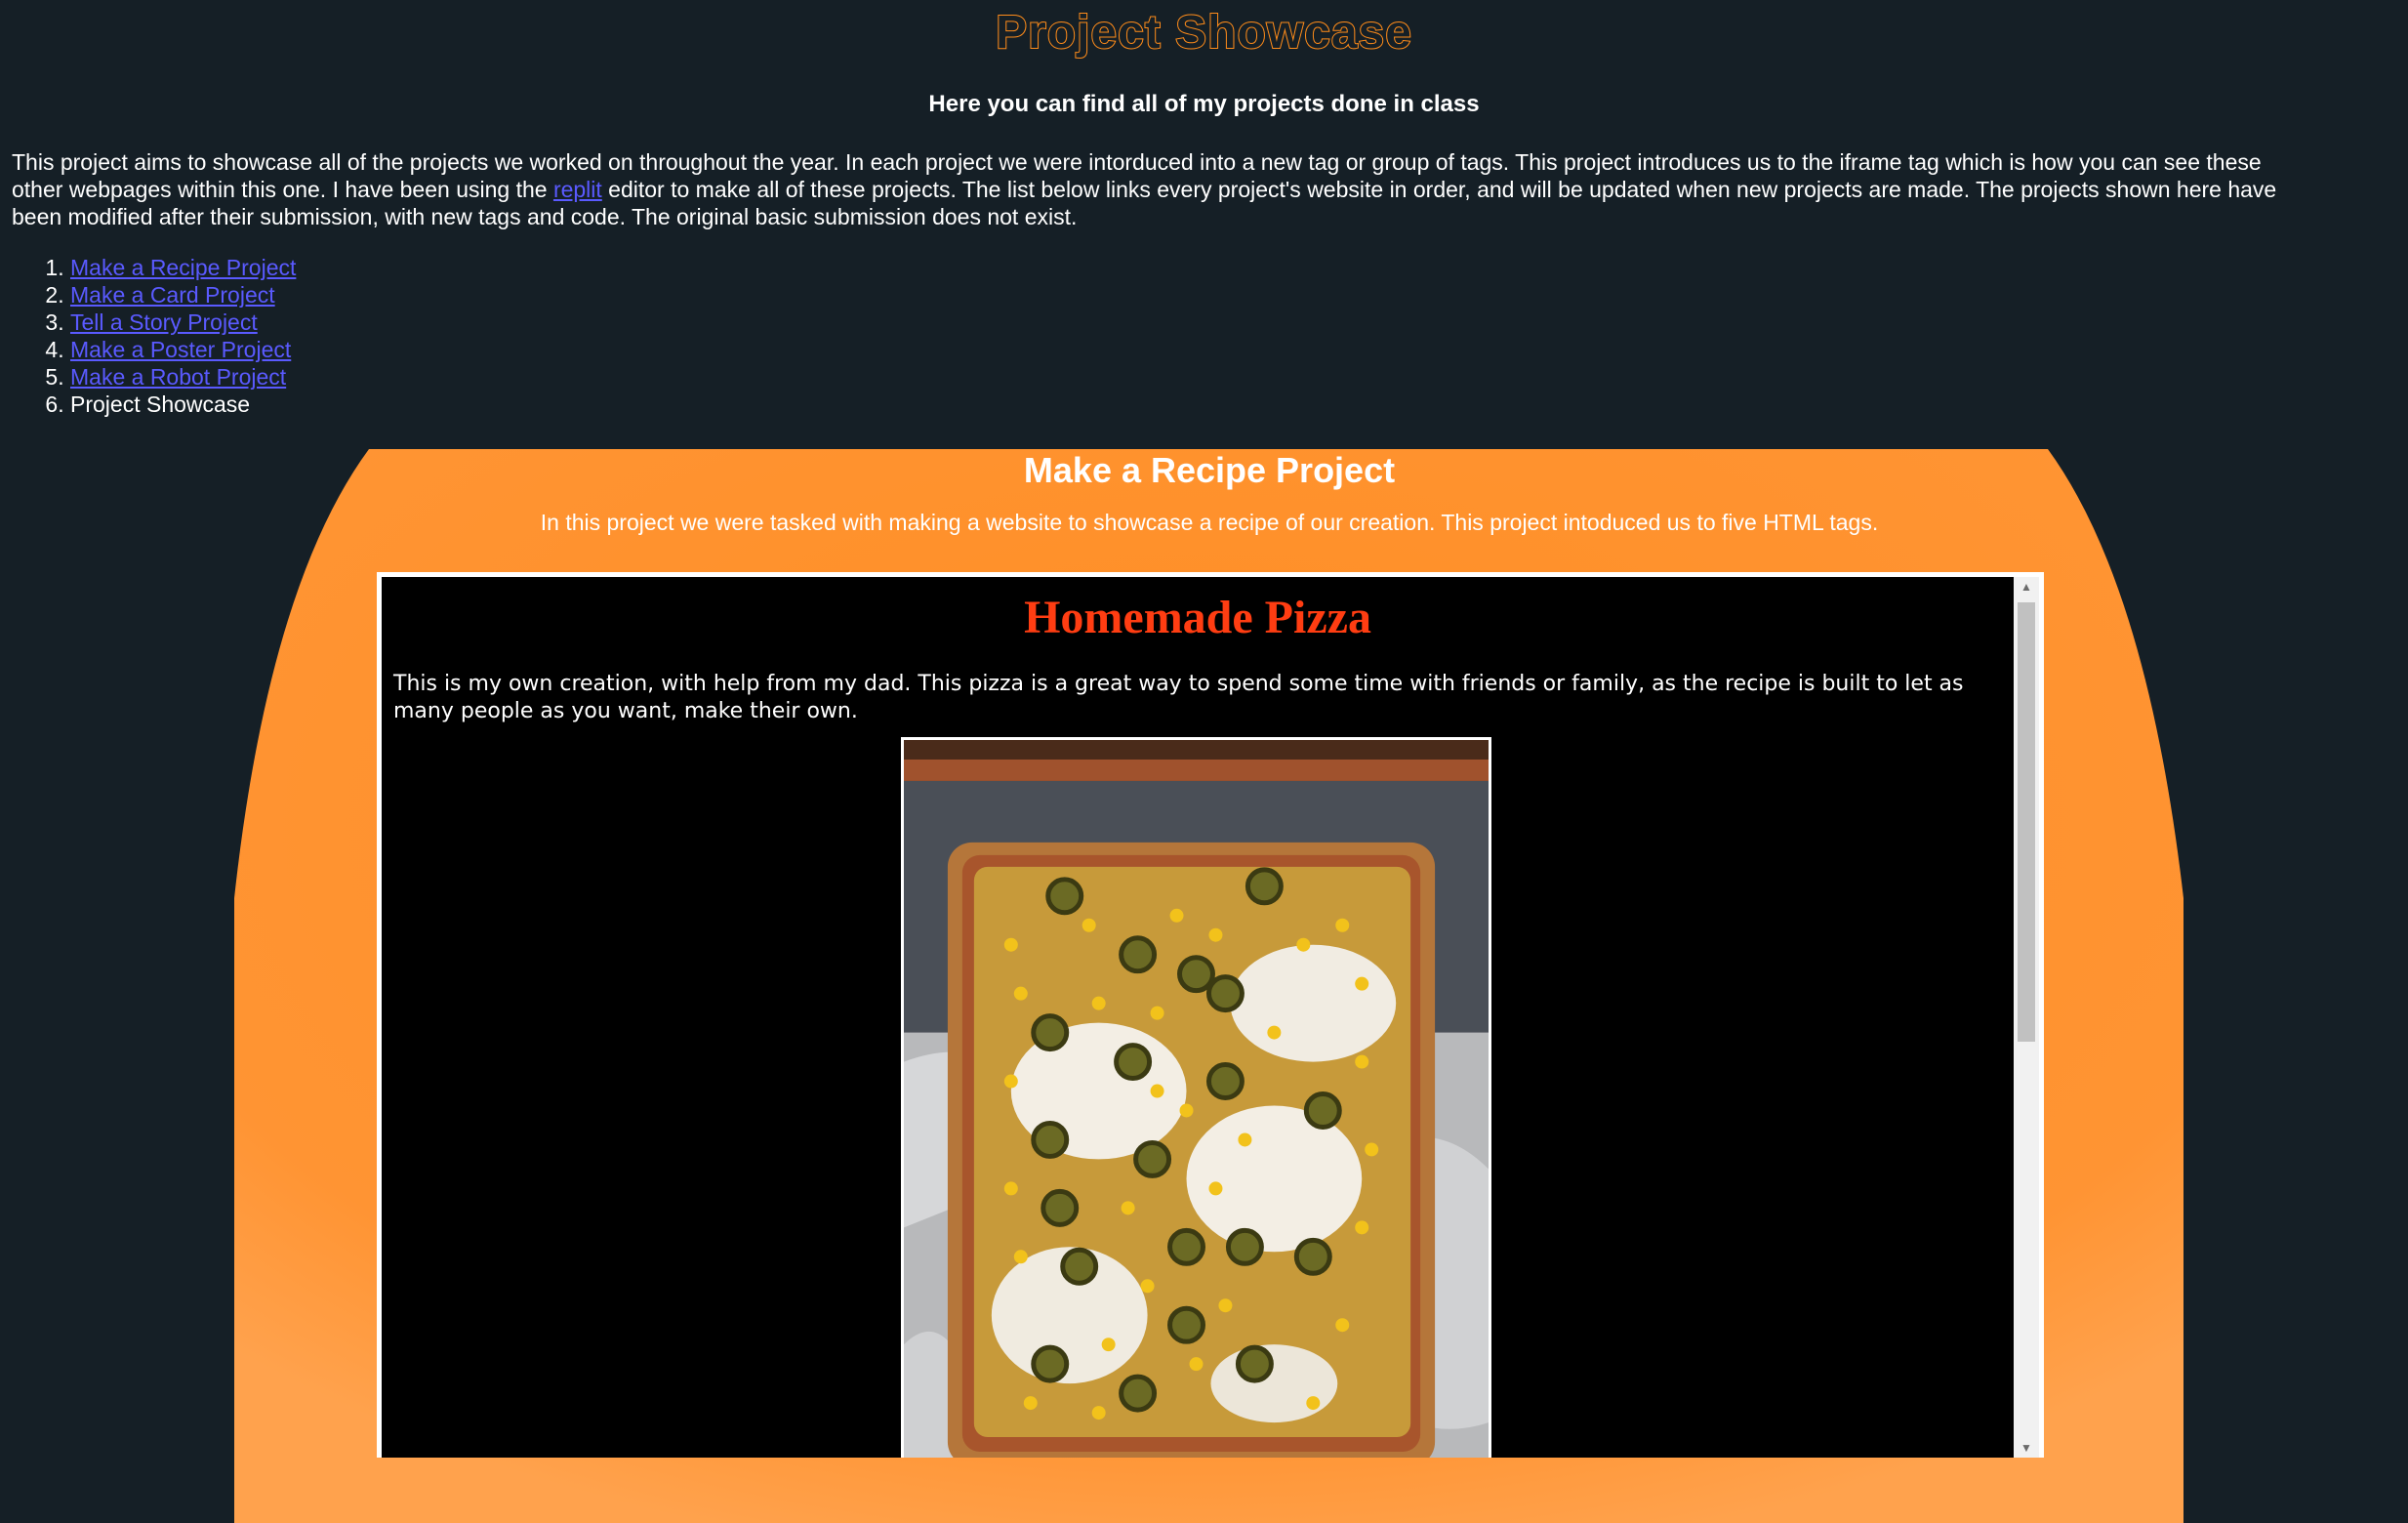 The height and width of the screenshot is (1523, 2408). I want to click on replit-link: replit, so click(578, 189).